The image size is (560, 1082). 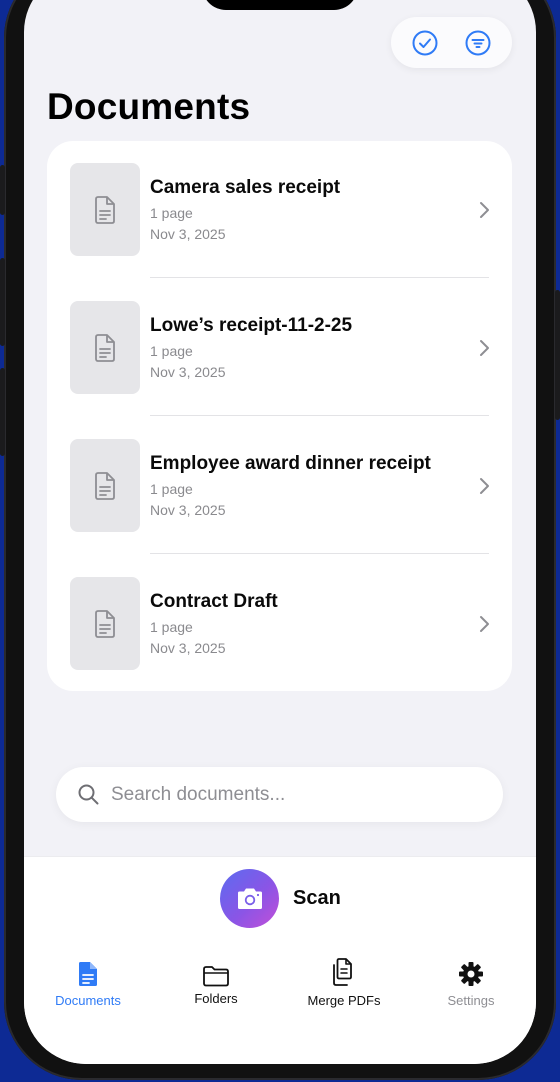 What do you see at coordinates (451, 42) in the screenshot?
I see `top-actions` at bounding box center [451, 42].